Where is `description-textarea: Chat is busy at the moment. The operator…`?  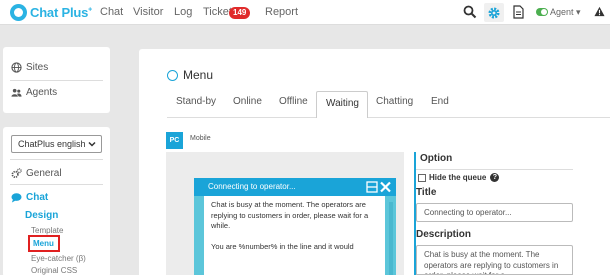
description-textarea: Chat is busy at the moment. The operator… is located at coordinates (494, 260).